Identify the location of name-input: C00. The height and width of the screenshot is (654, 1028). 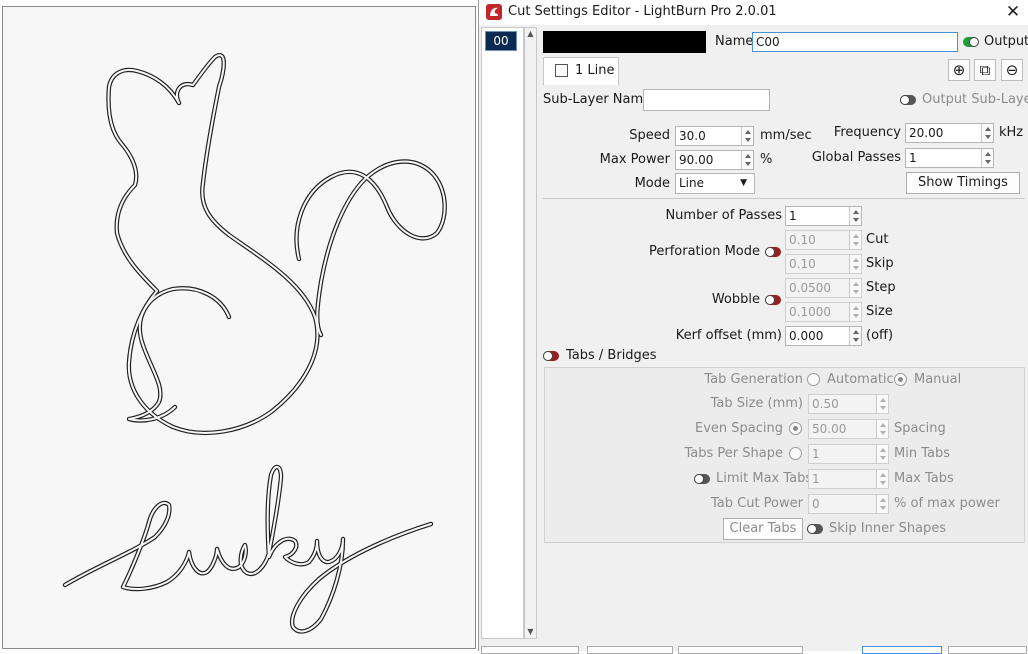
(855, 42).